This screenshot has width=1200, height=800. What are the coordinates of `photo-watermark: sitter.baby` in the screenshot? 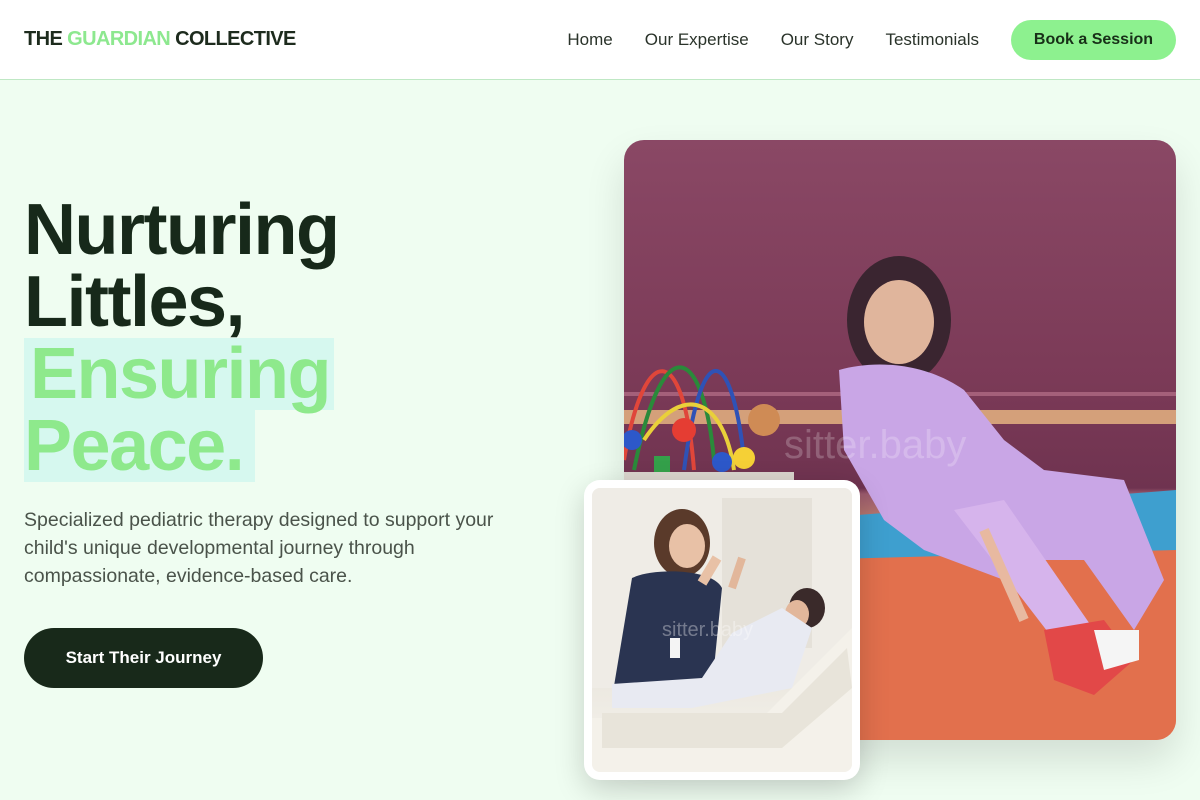 It's located at (875, 445).